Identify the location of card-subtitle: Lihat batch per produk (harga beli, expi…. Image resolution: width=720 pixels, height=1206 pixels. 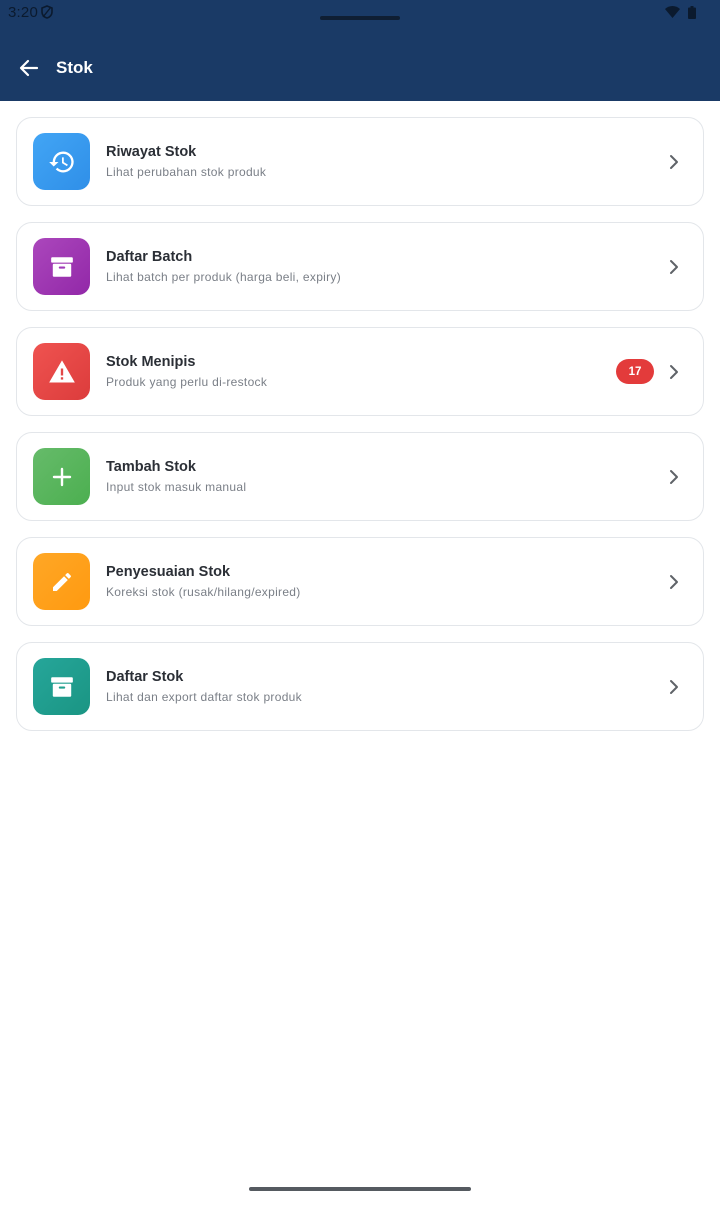
(224, 277).